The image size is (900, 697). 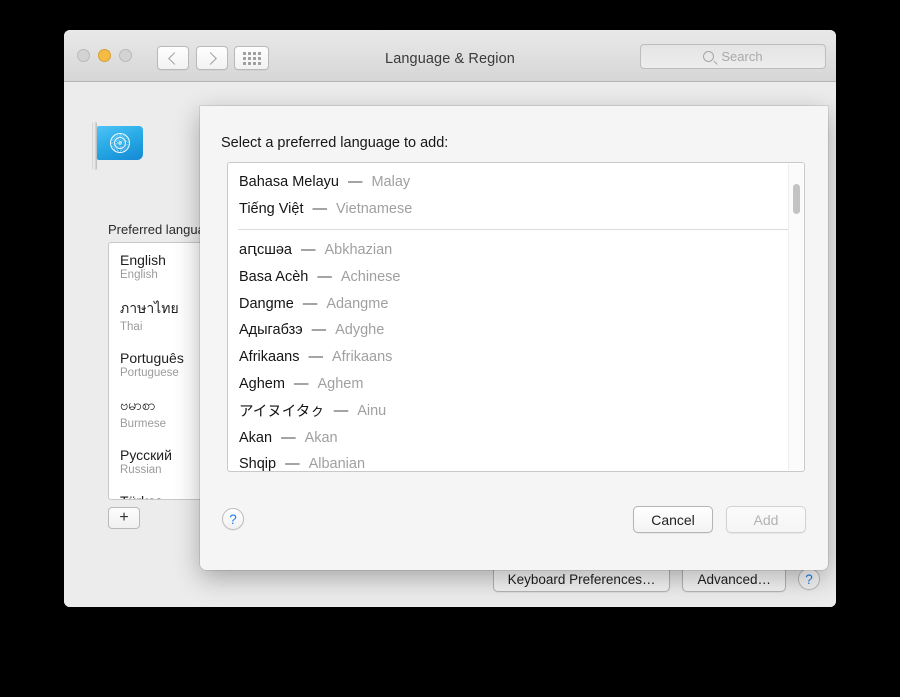 I want to click on language-native-name: Адыгабзэ, so click(x=271, y=330).